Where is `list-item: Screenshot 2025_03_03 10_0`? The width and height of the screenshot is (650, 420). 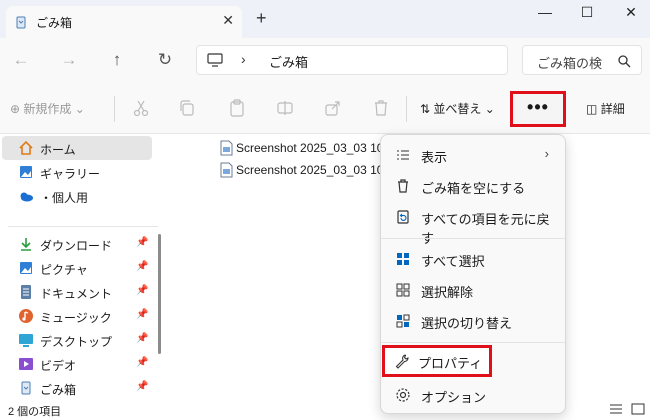
list-item: Screenshot 2025_03_03 10_0 is located at coordinates (303, 148).